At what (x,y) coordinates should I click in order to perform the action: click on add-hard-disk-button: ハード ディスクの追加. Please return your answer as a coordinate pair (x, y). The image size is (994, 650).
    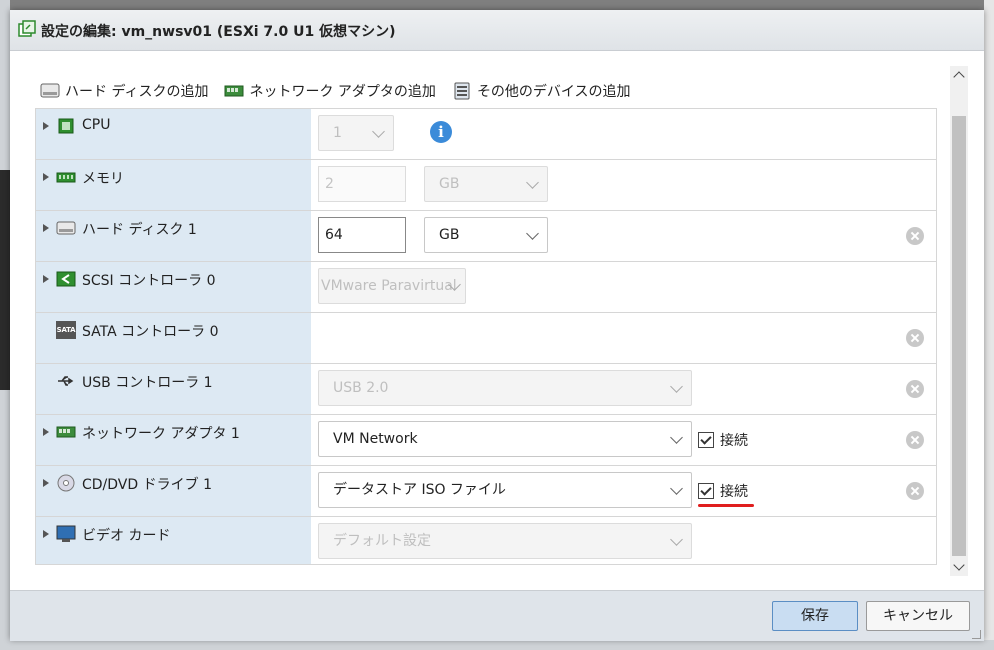
    Looking at the image, I should click on (124, 91).